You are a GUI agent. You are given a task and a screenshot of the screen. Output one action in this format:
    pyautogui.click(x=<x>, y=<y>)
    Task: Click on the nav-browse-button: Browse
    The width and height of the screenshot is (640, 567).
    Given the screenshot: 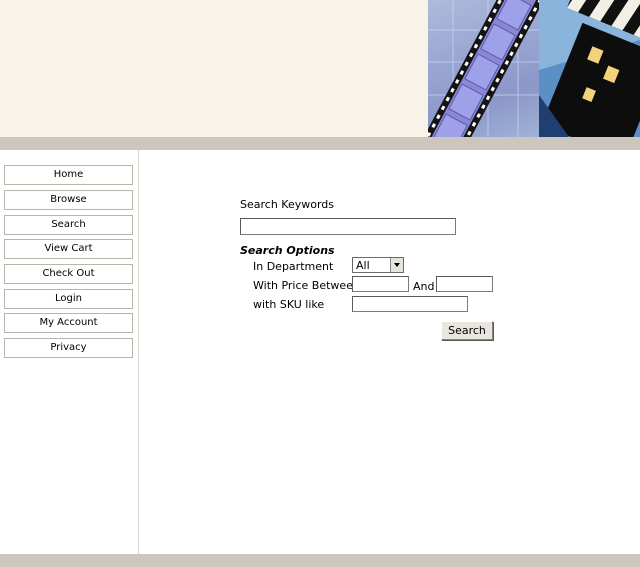 What is the action you would take?
    pyautogui.click(x=68, y=200)
    